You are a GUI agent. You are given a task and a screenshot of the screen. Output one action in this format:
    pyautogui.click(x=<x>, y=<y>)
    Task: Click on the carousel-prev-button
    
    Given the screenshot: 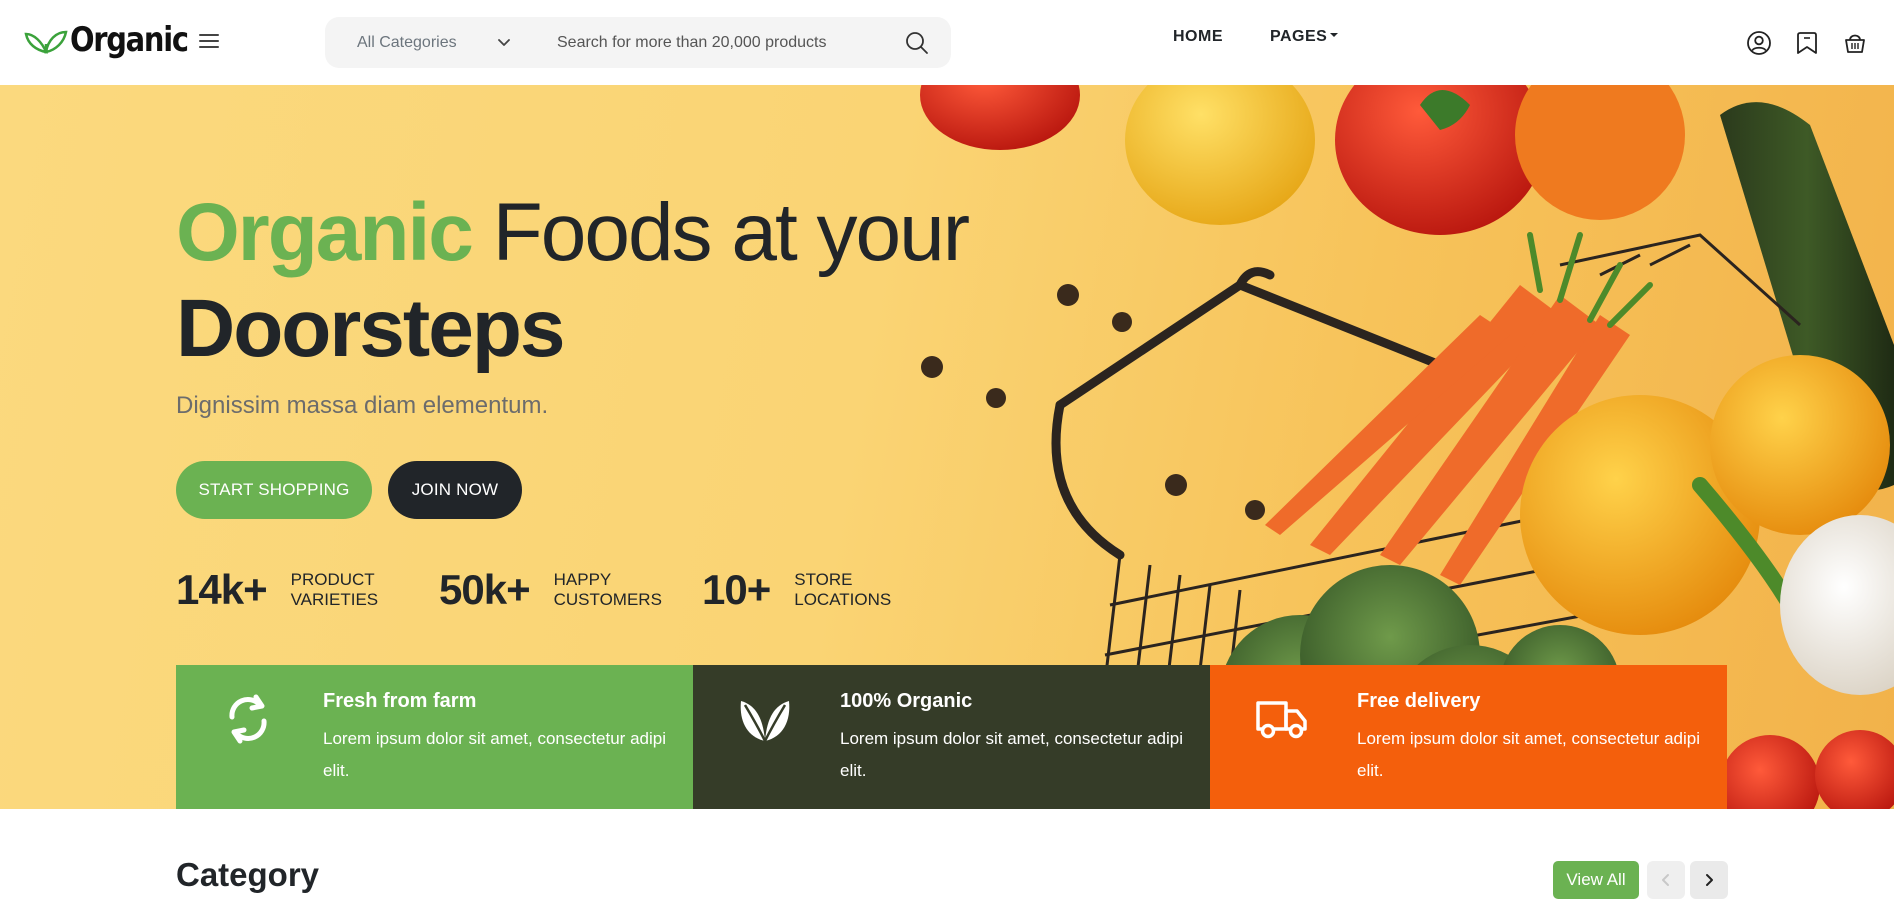 What is the action you would take?
    pyautogui.click(x=1666, y=880)
    